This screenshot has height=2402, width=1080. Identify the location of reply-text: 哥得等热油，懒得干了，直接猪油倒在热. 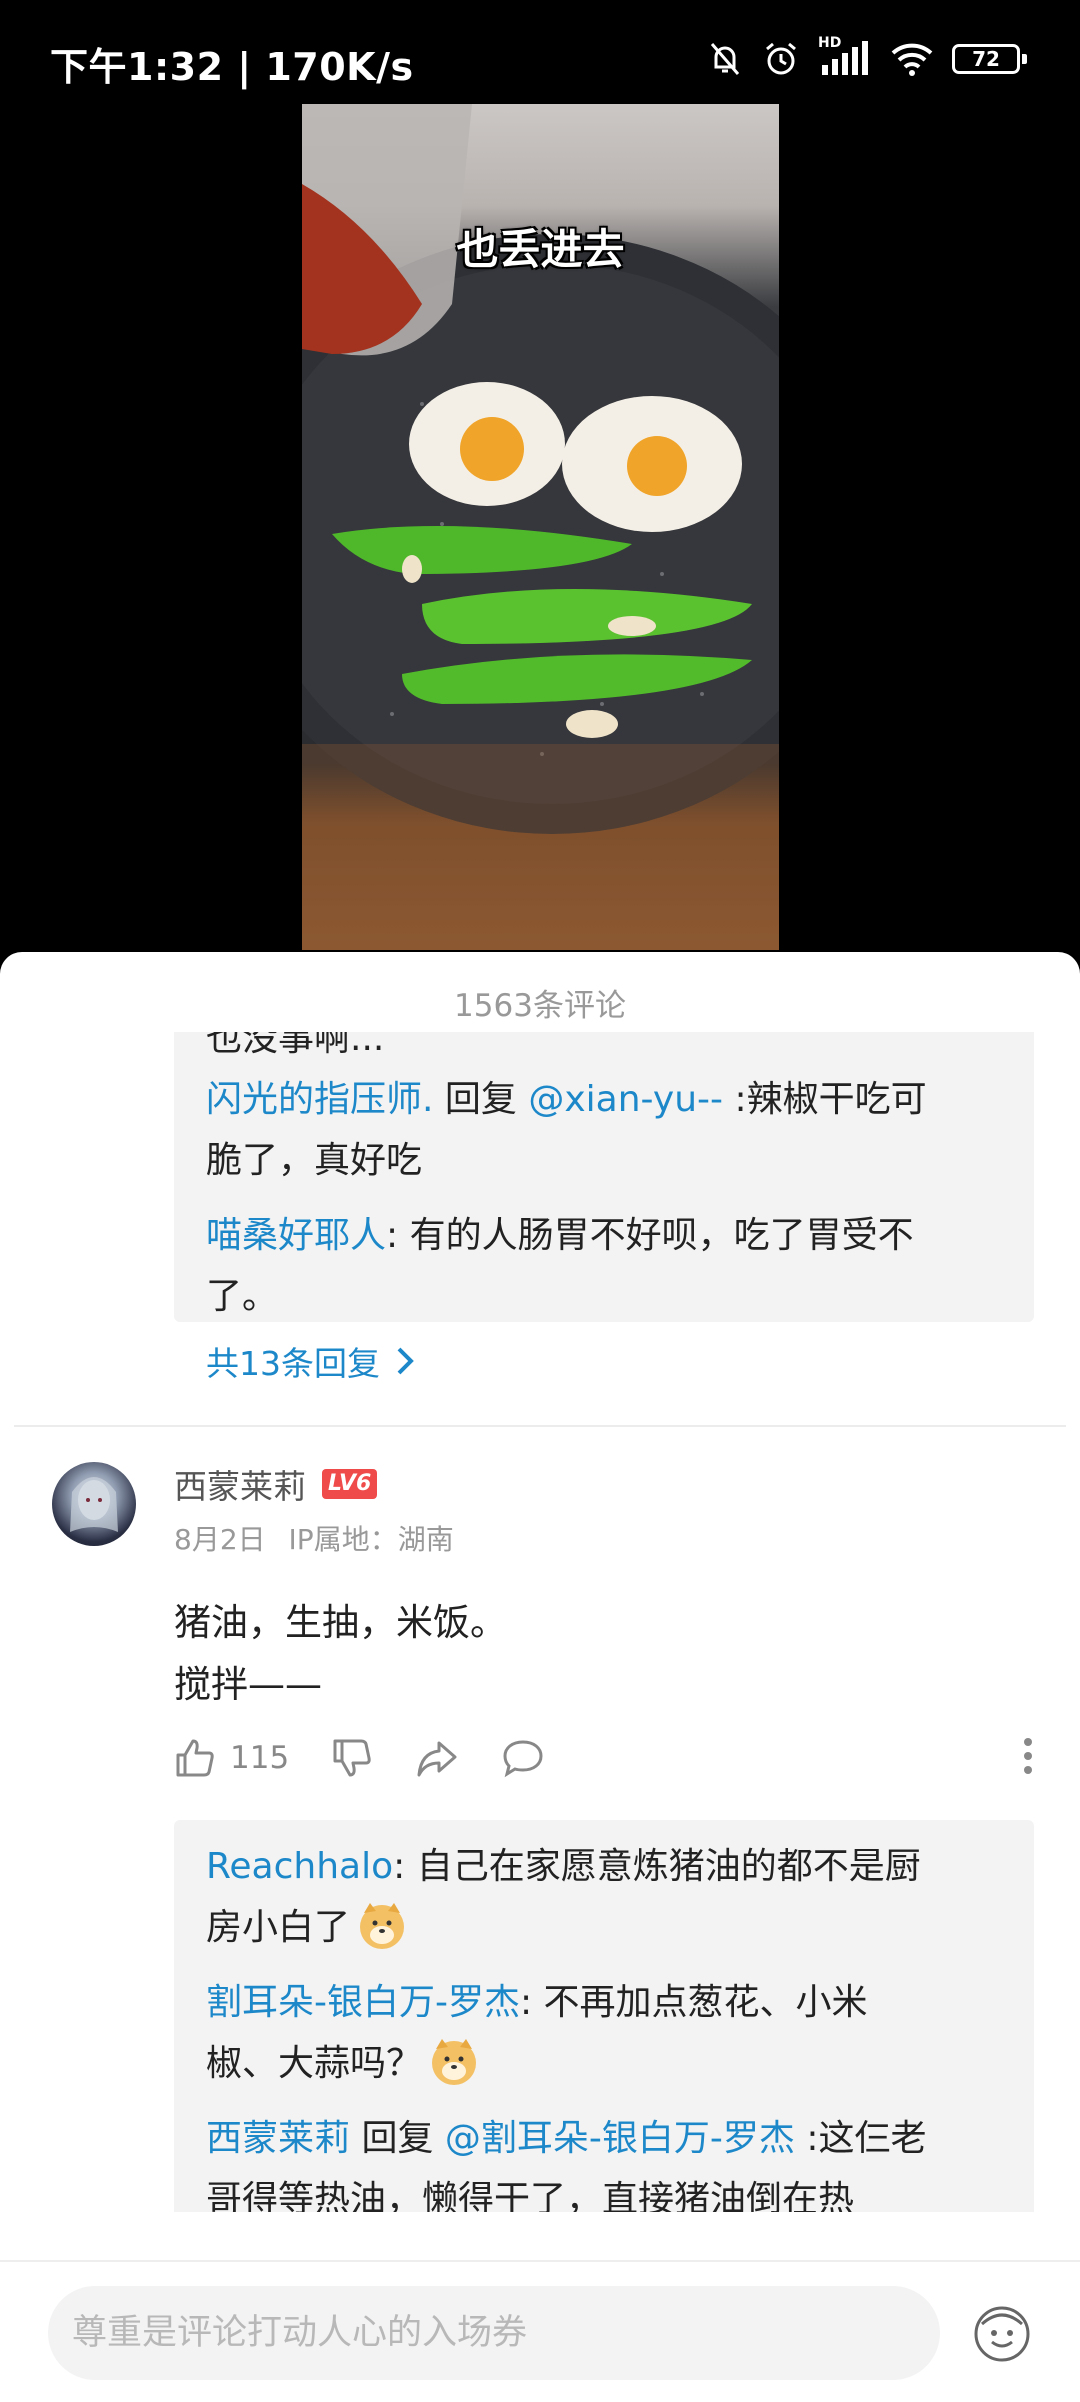
(530, 2195).